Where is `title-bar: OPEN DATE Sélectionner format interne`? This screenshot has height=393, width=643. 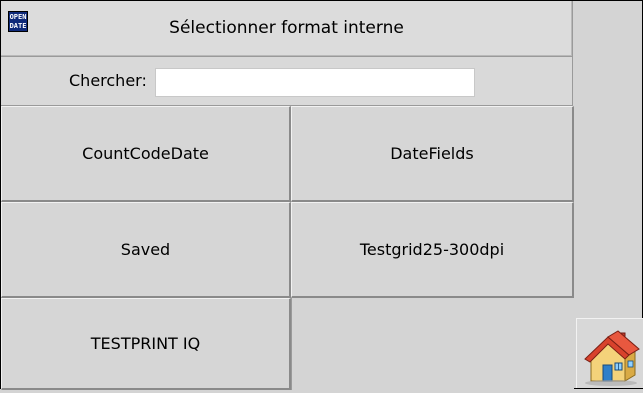
title-bar: OPEN DATE Sélectionner format interne is located at coordinates (287, 29).